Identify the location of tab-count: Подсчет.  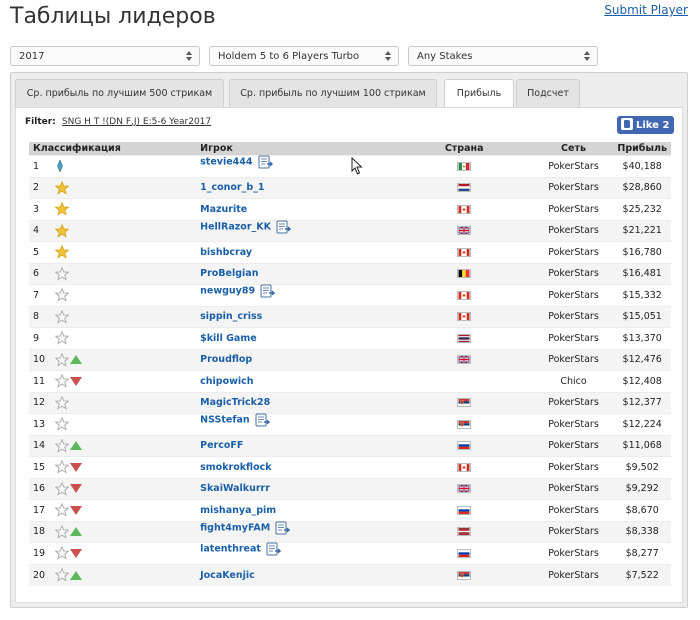
(548, 93).